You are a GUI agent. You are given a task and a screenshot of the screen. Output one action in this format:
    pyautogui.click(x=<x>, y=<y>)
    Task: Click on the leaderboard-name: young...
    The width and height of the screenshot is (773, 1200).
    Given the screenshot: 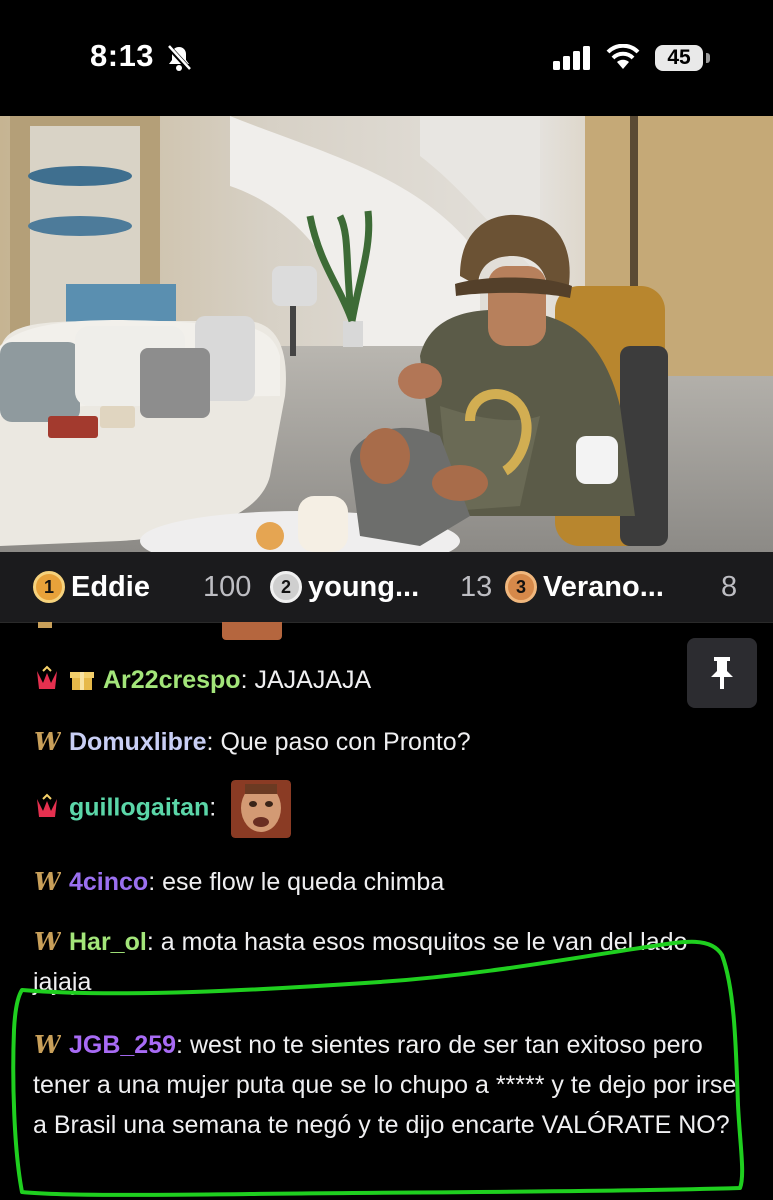 What is the action you would take?
    pyautogui.click(x=364, y=586)
    